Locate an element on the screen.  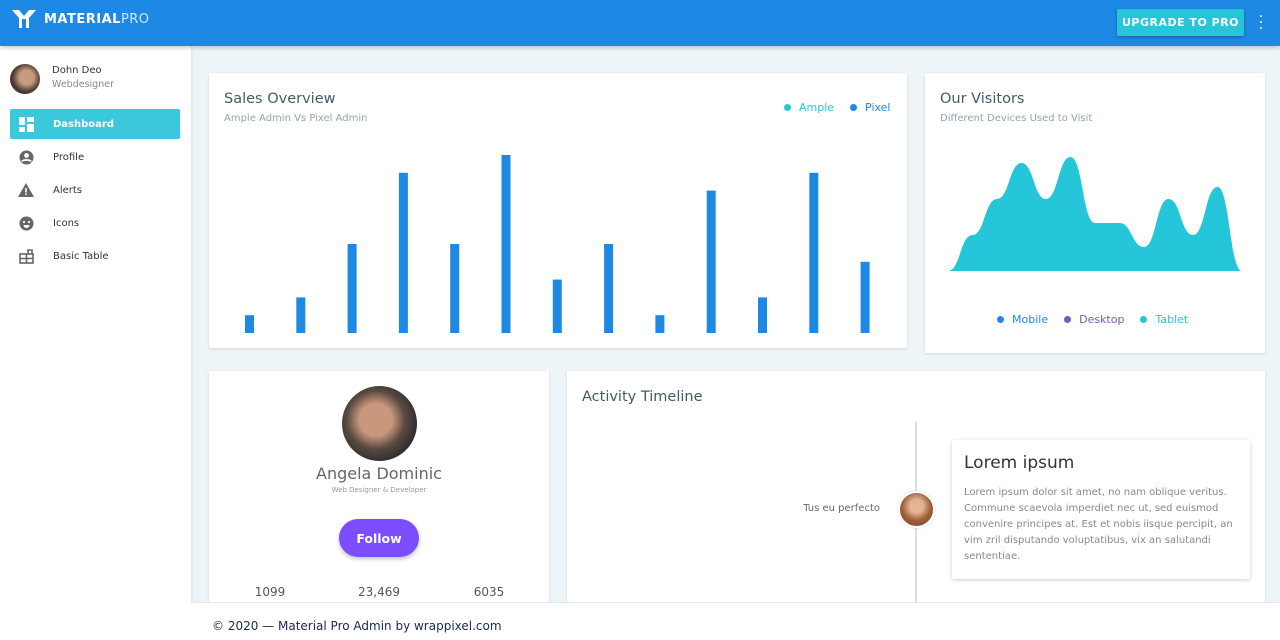
profile-role: Web Designer & Developer is located at coordinates (379, 490).